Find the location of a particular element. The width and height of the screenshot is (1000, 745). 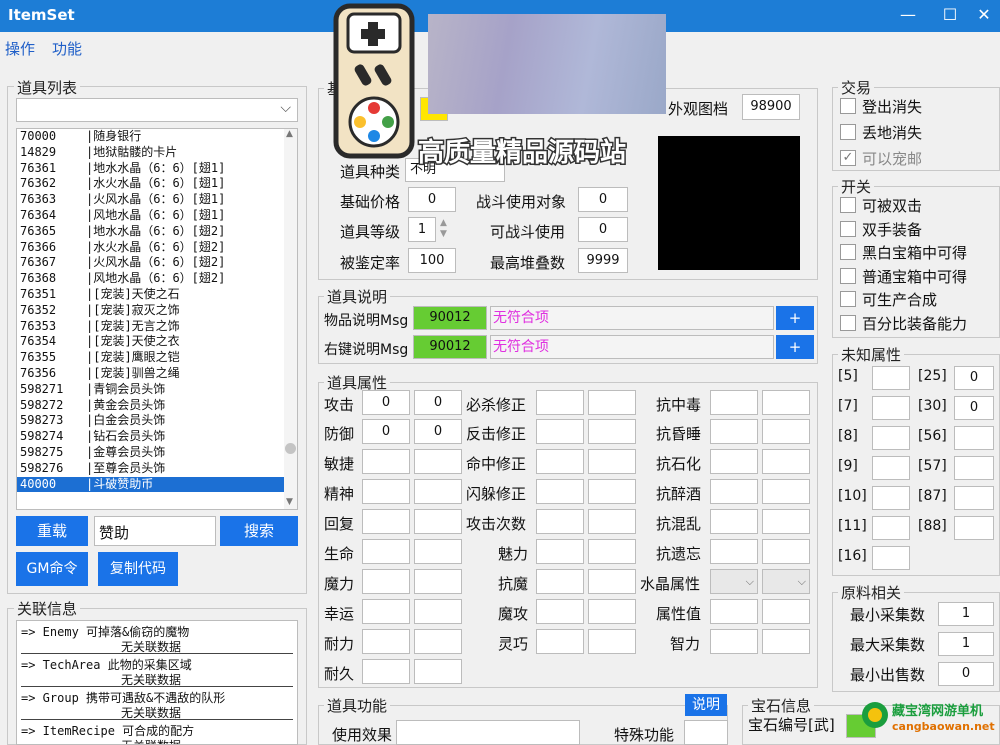

look-field: 98900 is located at coordinates (771, 107).